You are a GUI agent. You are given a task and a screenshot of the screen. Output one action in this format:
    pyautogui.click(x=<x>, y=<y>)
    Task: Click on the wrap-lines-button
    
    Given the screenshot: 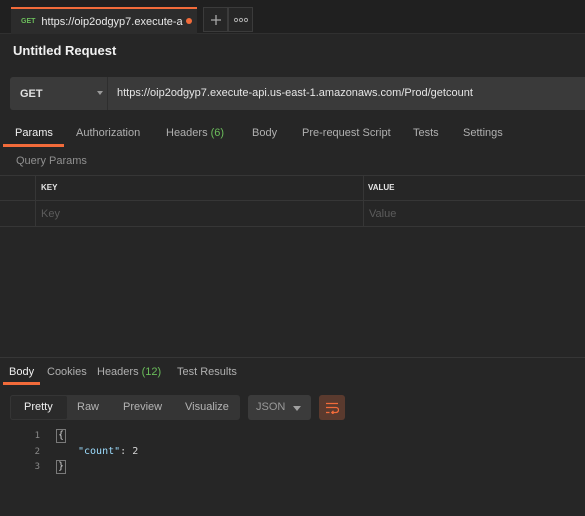 What is the action you would take?
    pyautogui.click(x=332, y=407)
    